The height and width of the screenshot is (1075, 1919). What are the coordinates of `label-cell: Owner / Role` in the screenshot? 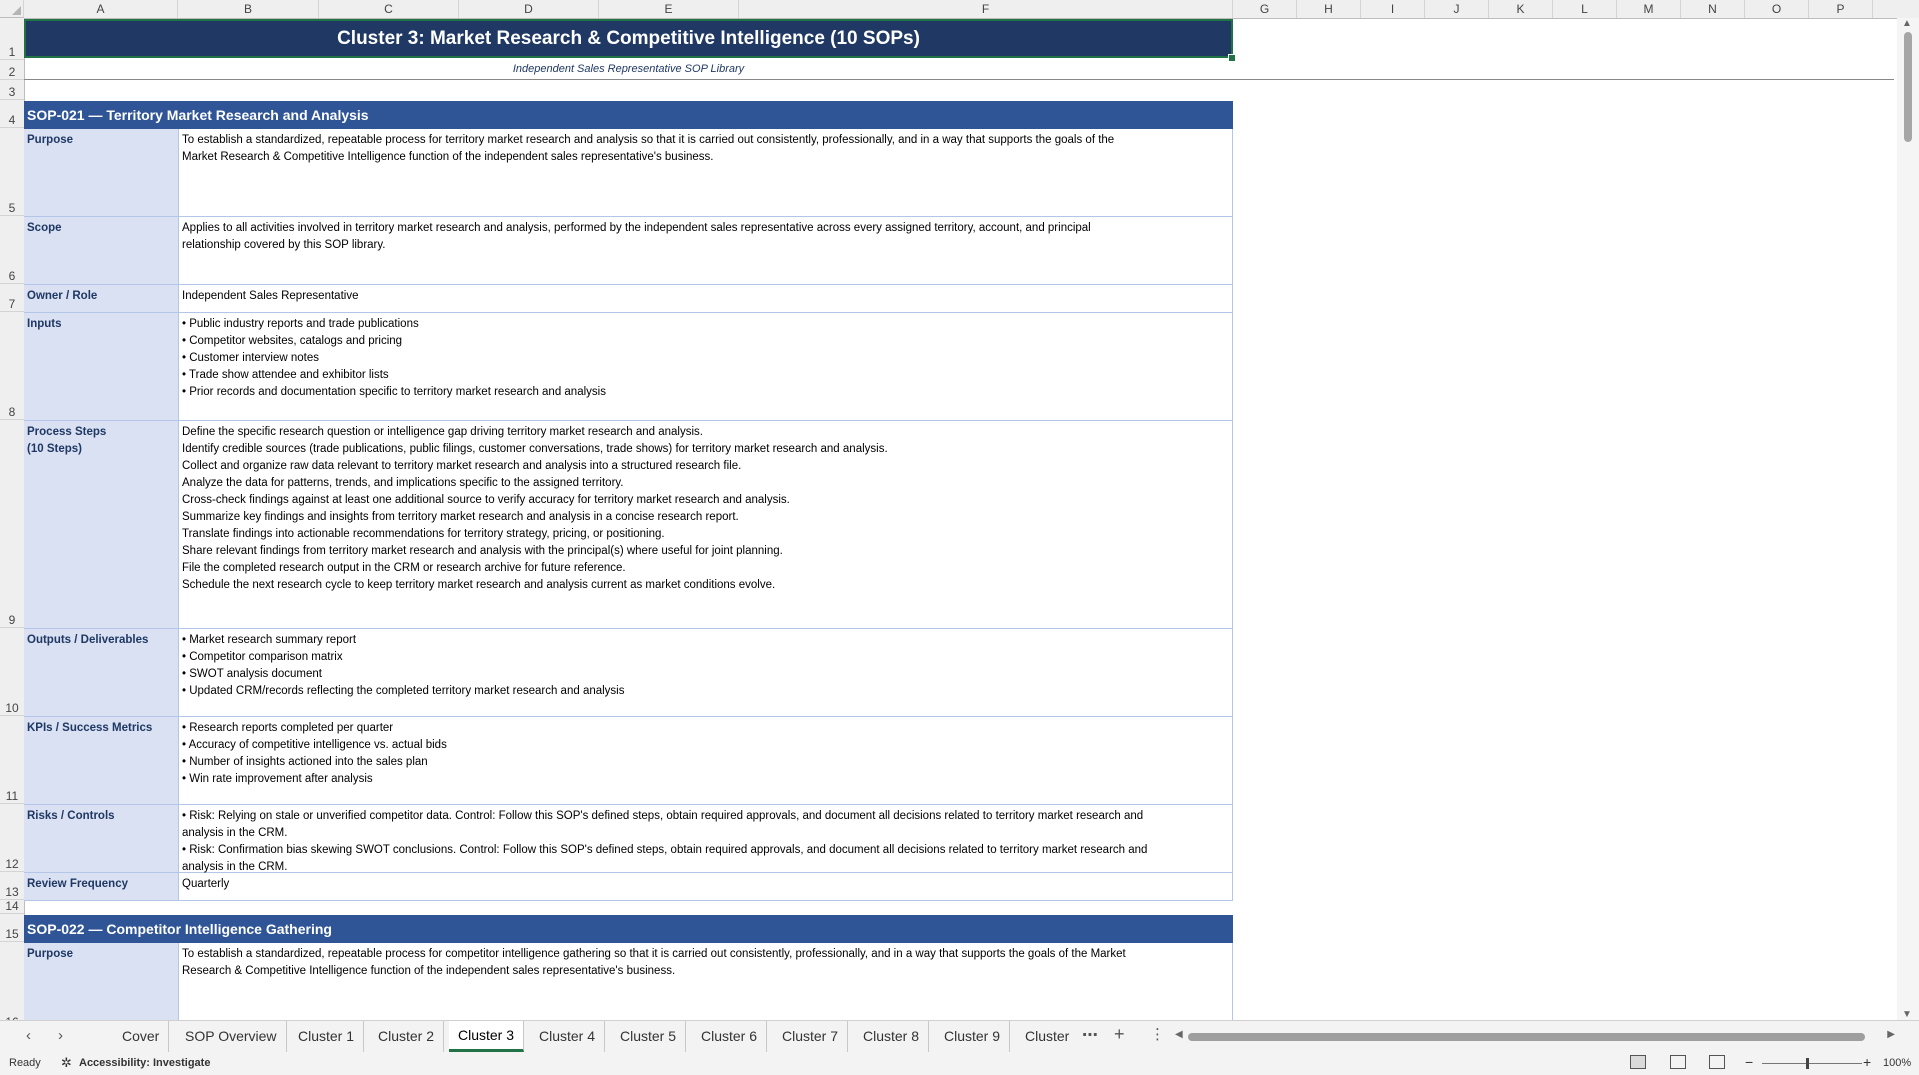 It's located at (101, 299).